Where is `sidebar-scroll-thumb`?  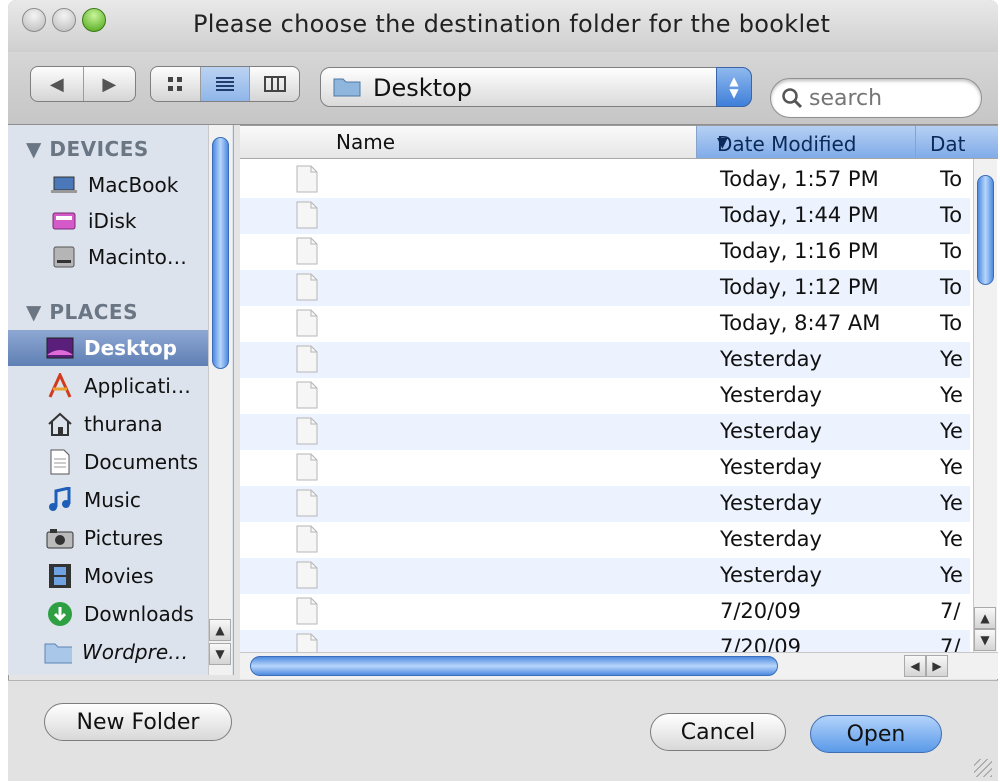 sidebar-scroll-thumb is located at coordinates (220, 253).